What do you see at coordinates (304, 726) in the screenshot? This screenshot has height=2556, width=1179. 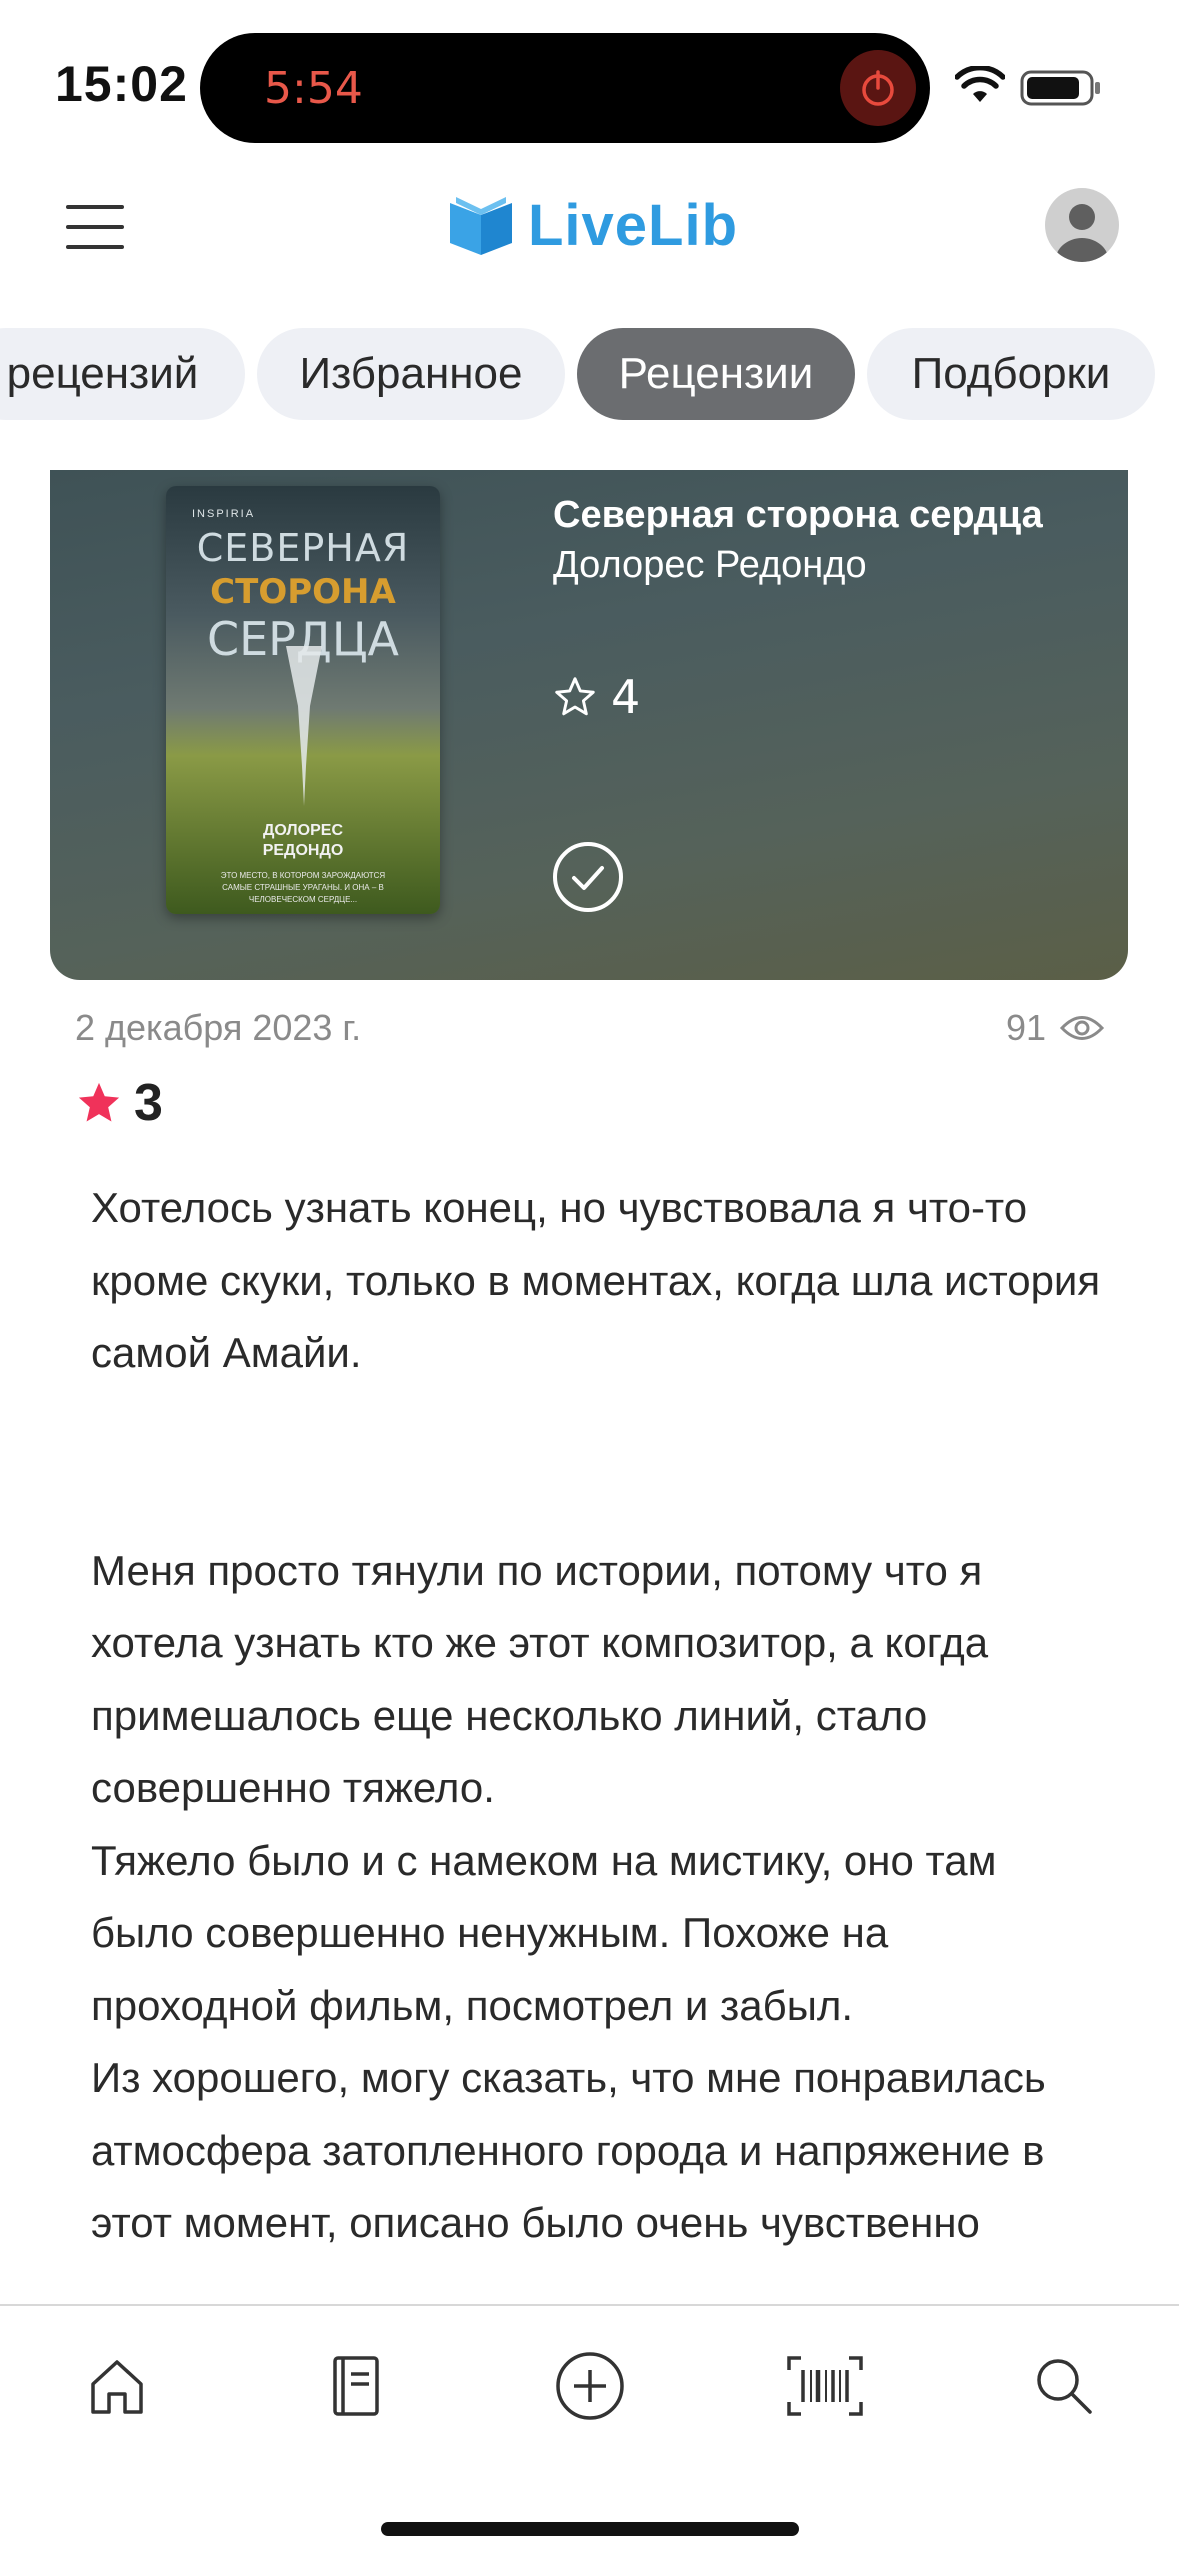 I see `tornado-illustration` at bounding box center [304, 726].